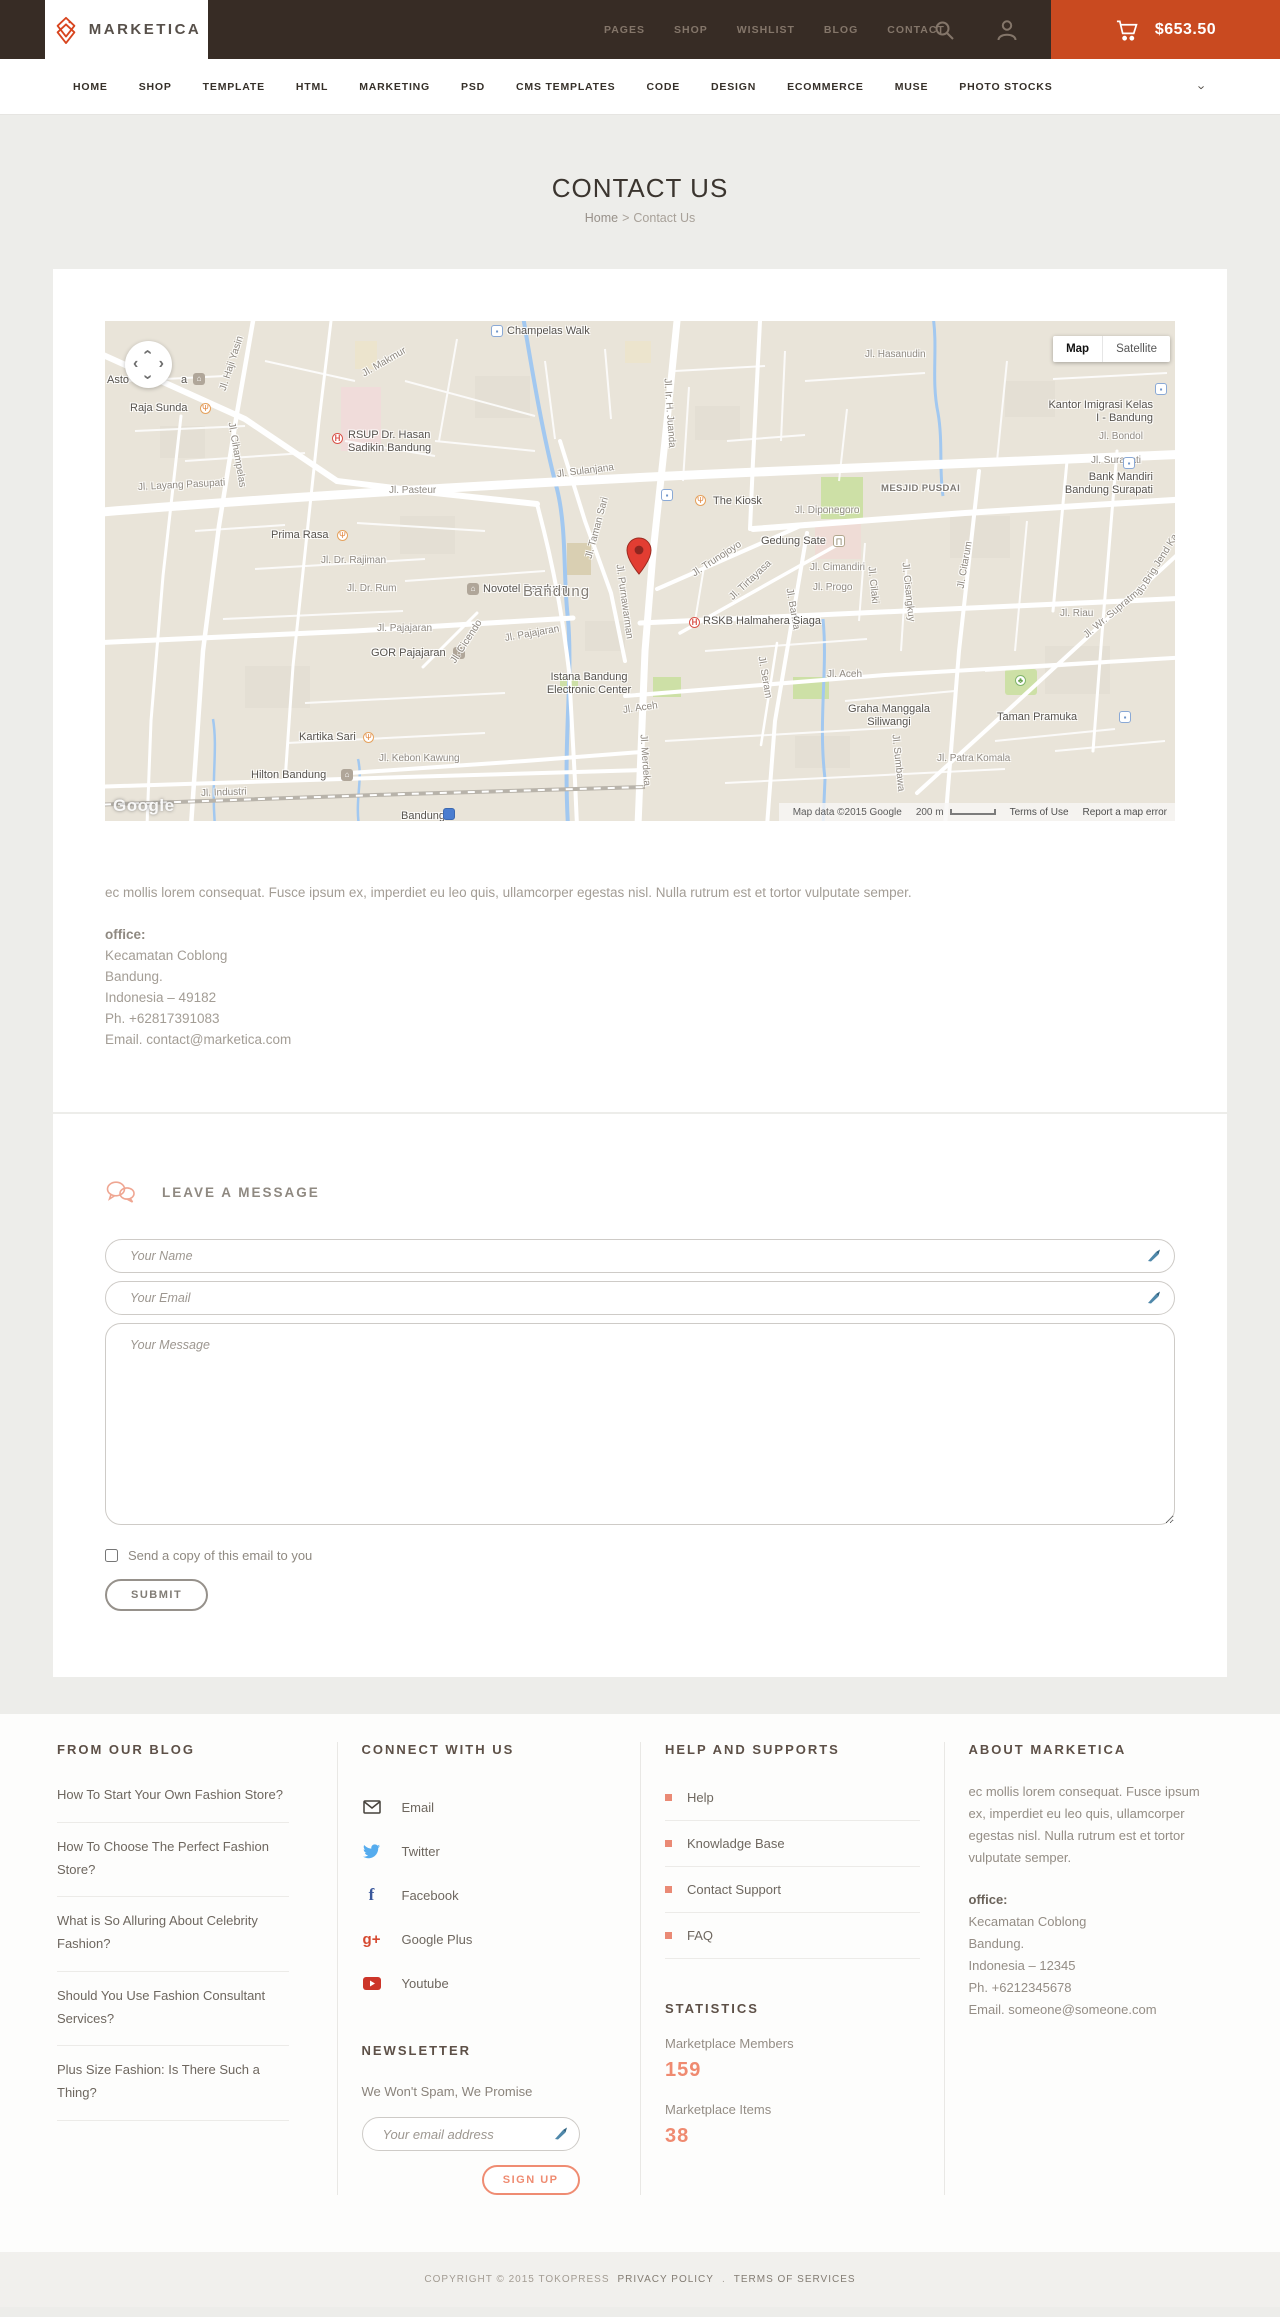 The image size is (1280, 2317). Describe the element at coordinates (312, 87) in the screenshot. I see `category-nav-item: HTML` at that location.